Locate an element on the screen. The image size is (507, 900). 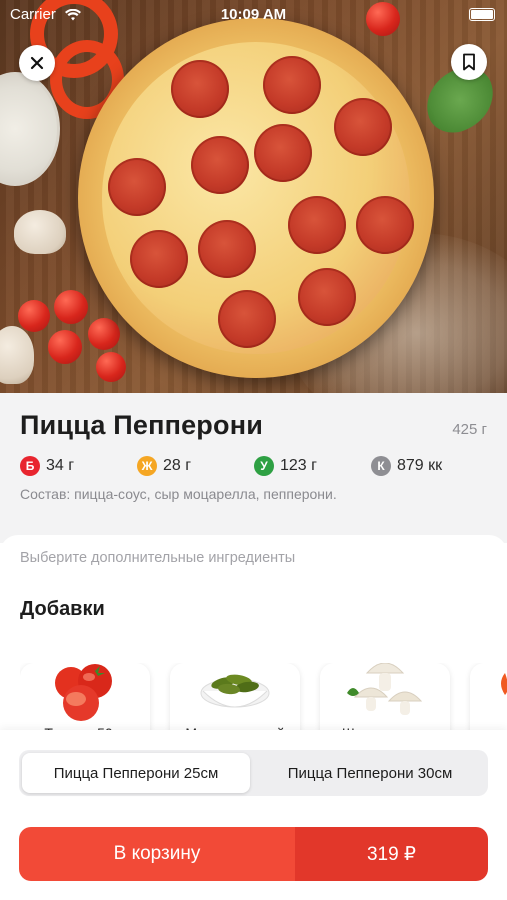
product-weight: 425 г is located at coordinates (469, 429).